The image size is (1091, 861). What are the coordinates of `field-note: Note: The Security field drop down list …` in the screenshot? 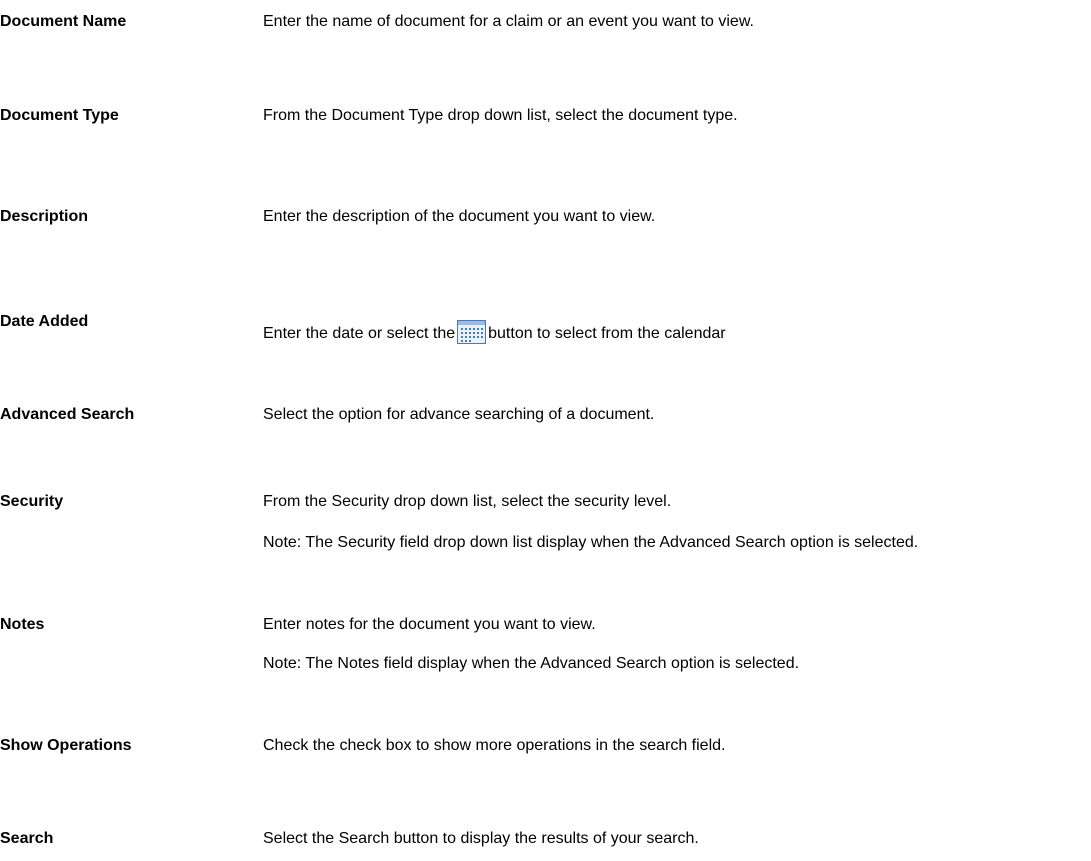 It's located at (591, 542).